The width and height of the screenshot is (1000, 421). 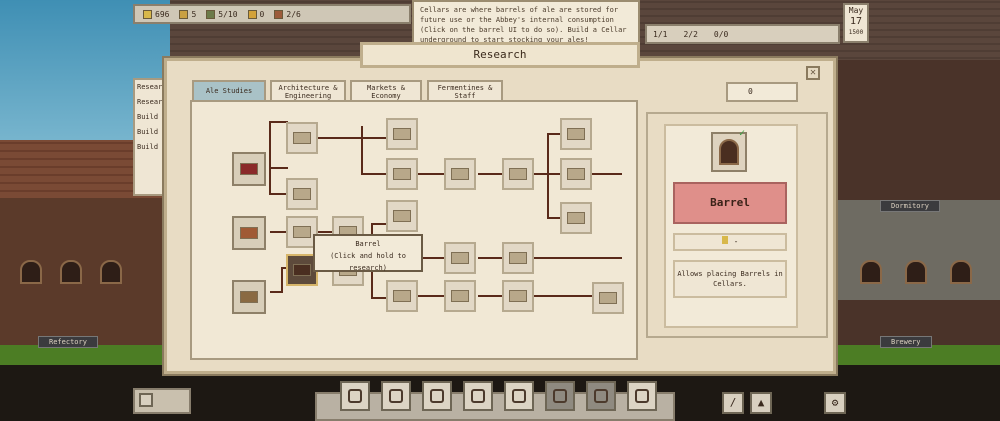 I want to click on settings-button: ⚙, so click(x=835, y=403).